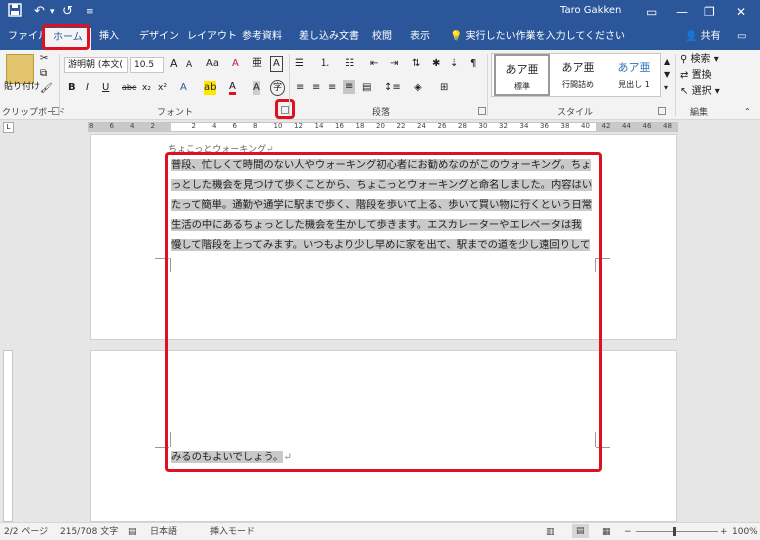 Image resolution: width=760 pixels, height=540 pixels. What do you see at coordinates (146, 88) in the screenshot?
I see `subscript-icon: x₂` at bounding box center [146, 88].